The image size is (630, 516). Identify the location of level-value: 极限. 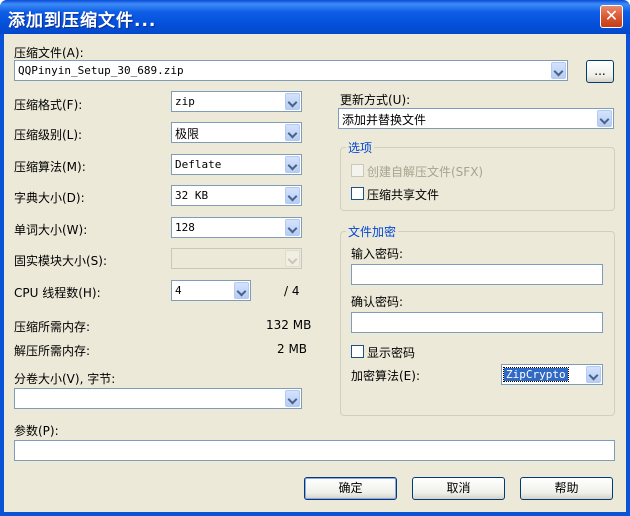
(187, 134).